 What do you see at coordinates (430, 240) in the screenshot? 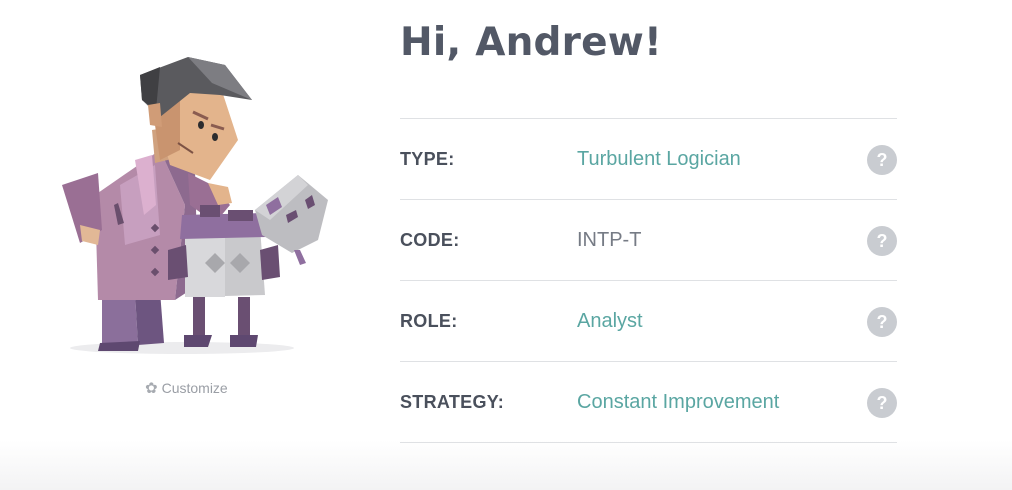
I see `row-label: CODE:` at bounding box center [430, 240].